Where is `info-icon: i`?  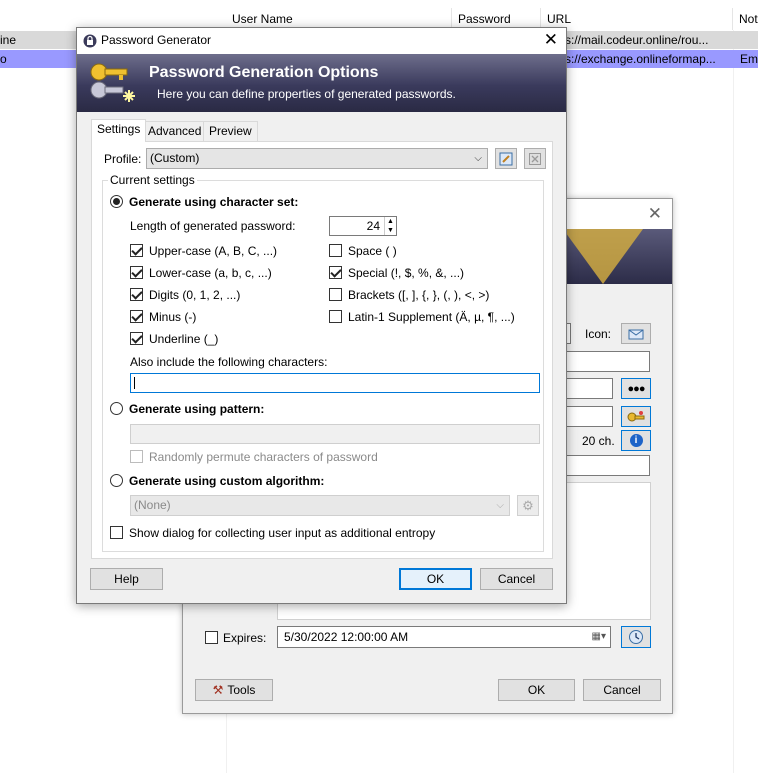 info-icon: i is located at coordinates (636, 440).